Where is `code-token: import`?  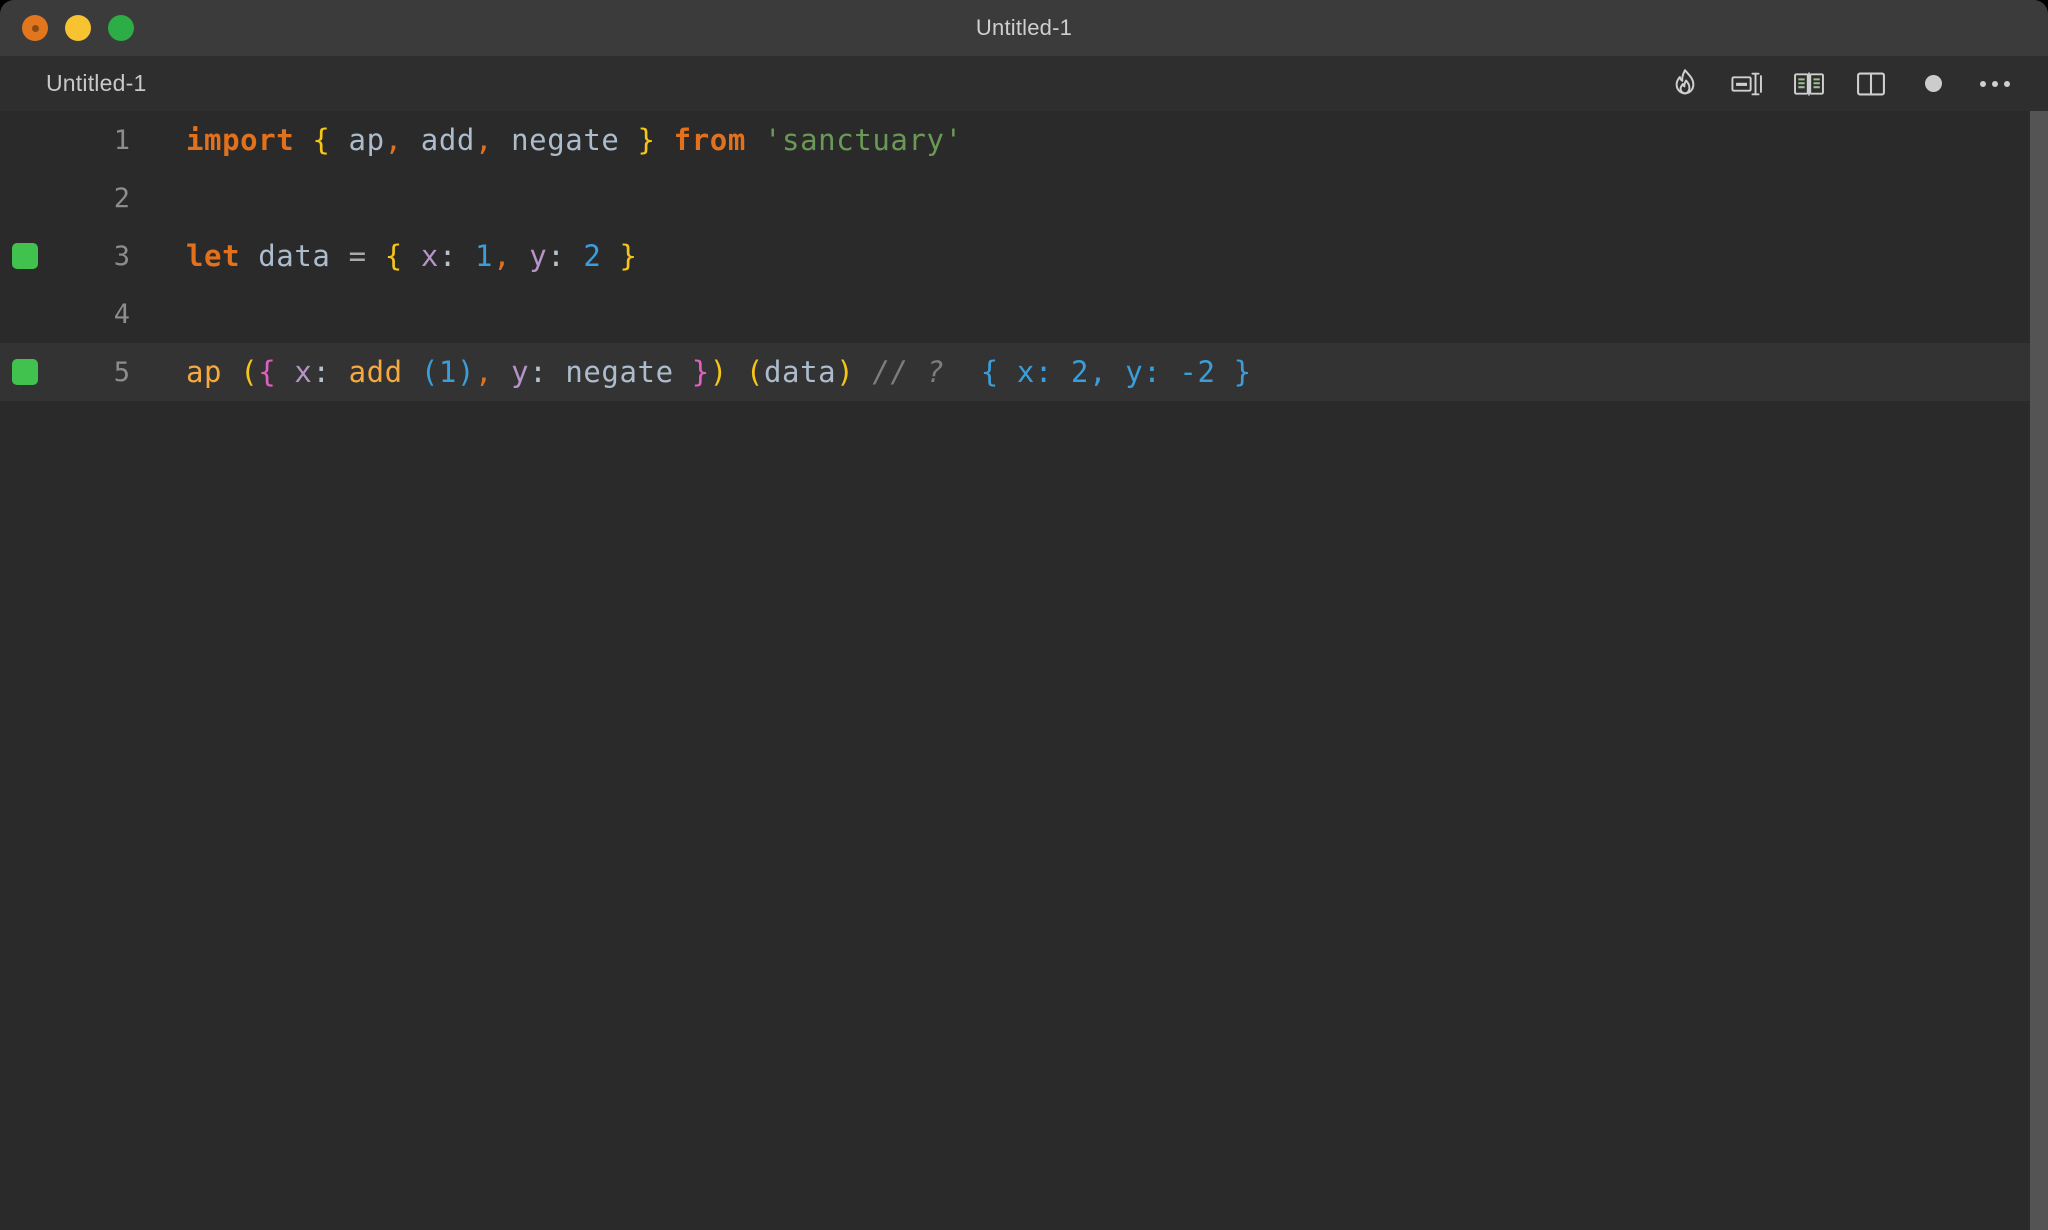 code-token: import is located at coordinates (240, 140).